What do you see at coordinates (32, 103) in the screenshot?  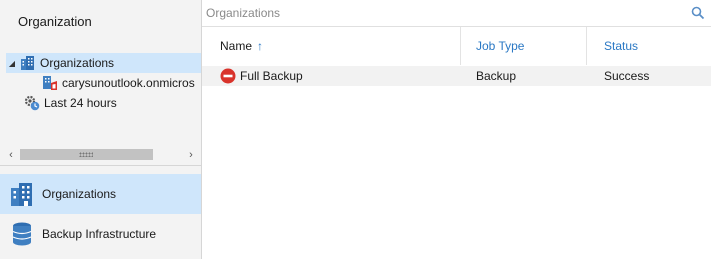 I see `gear-clock-icon` at bounding box center [32, 103].